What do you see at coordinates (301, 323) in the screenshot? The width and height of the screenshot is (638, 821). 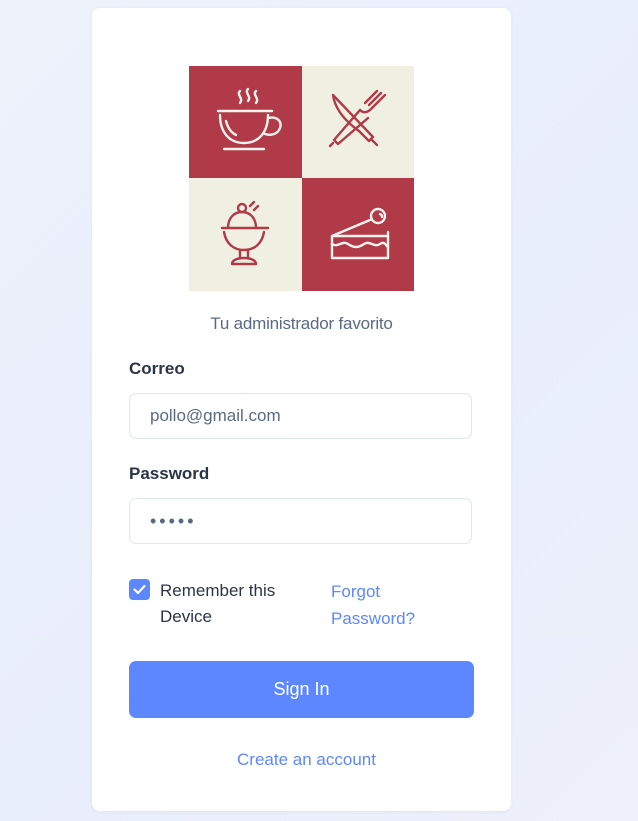 I see `tagline: Tu administrador favorito` at bounding box center [301, 323].